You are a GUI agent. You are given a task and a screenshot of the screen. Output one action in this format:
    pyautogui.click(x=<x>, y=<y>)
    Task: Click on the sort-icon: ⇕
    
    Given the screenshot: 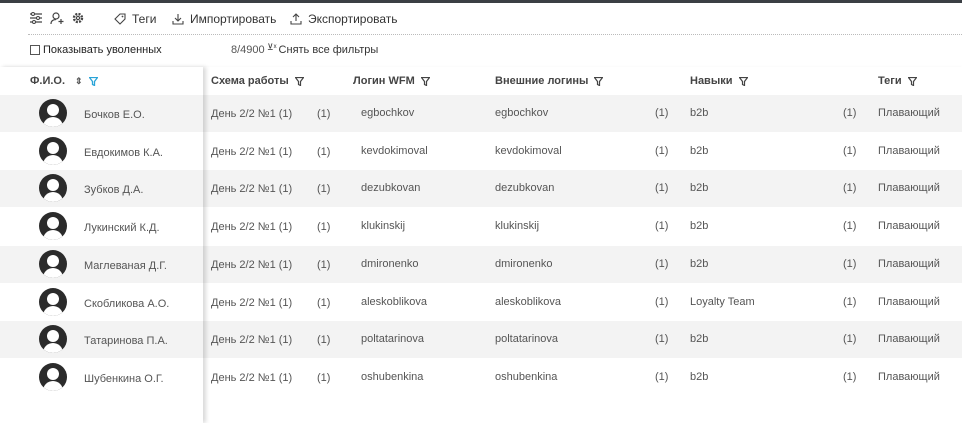 What is the action you would take?
    pyautogui.click(x=79, y=81)
    